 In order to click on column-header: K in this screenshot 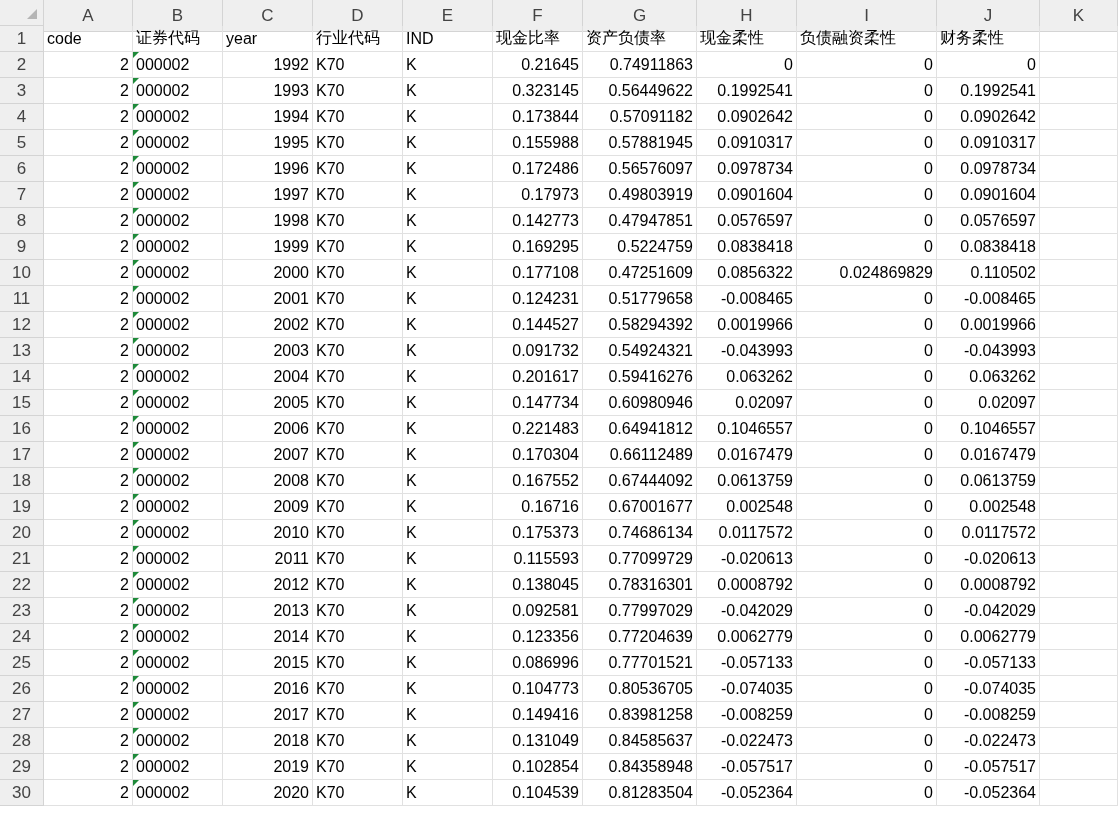, I will do `click(1079, 16)`.